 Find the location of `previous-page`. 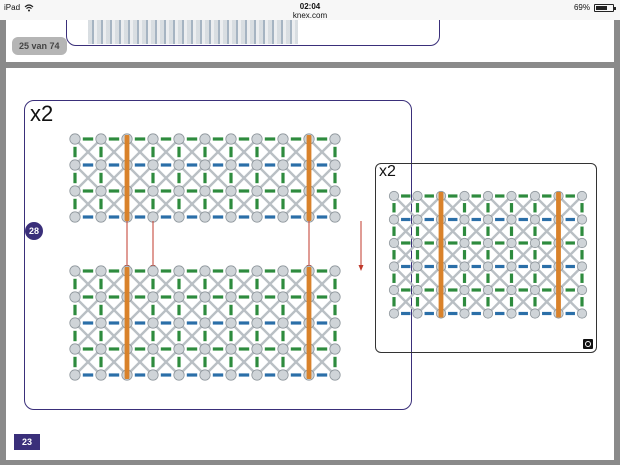

previous-page is located at coordinates (310, 41).